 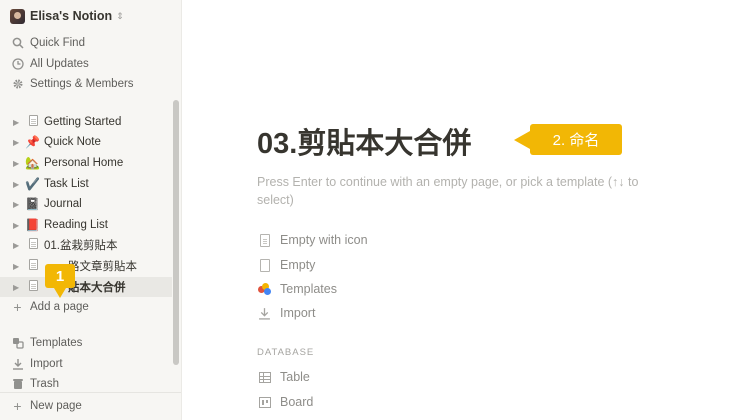 I want to click on sidebar-nav-label: Templates, so click(x=56, y=343).